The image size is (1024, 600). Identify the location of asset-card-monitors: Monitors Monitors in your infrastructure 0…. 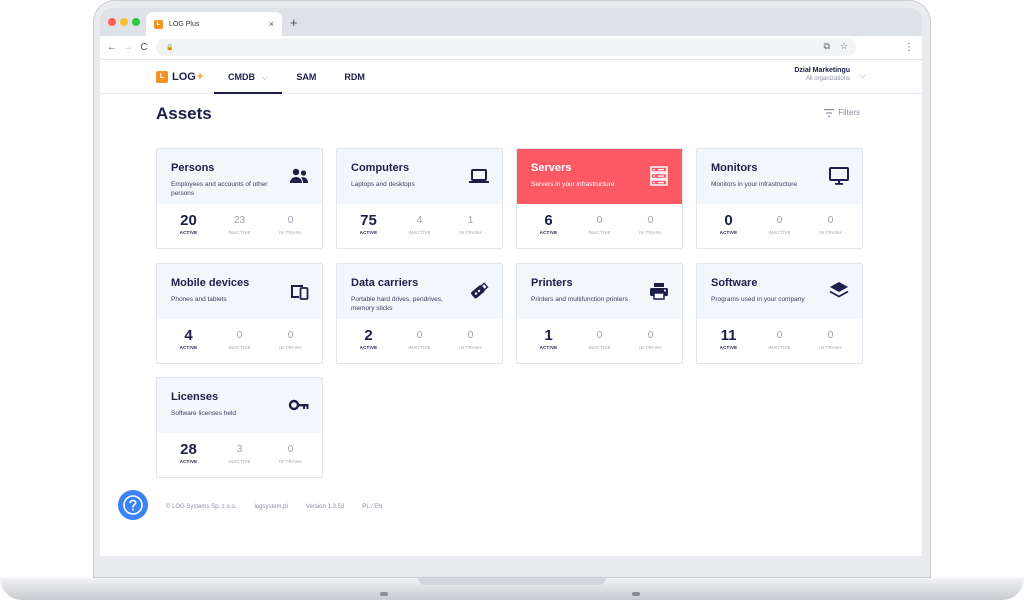
(779, 198).